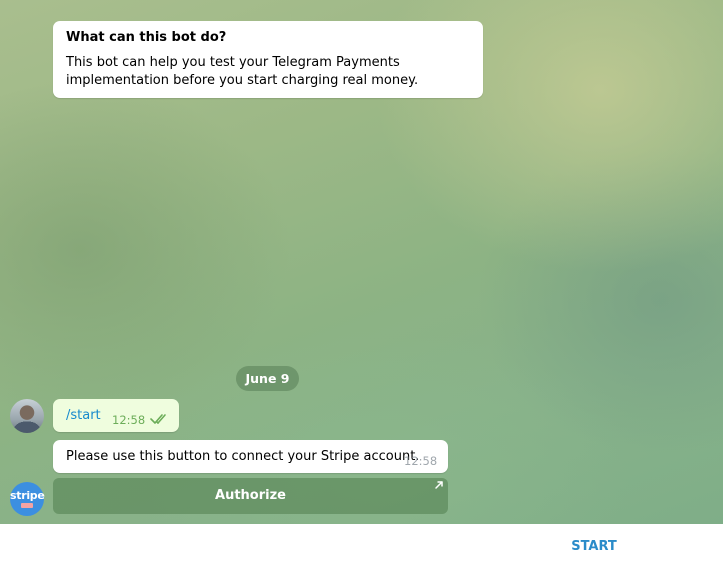 The width and height of the screenshot is (723, 568). I want to click on date-separator: June 9, so click(267, 378).